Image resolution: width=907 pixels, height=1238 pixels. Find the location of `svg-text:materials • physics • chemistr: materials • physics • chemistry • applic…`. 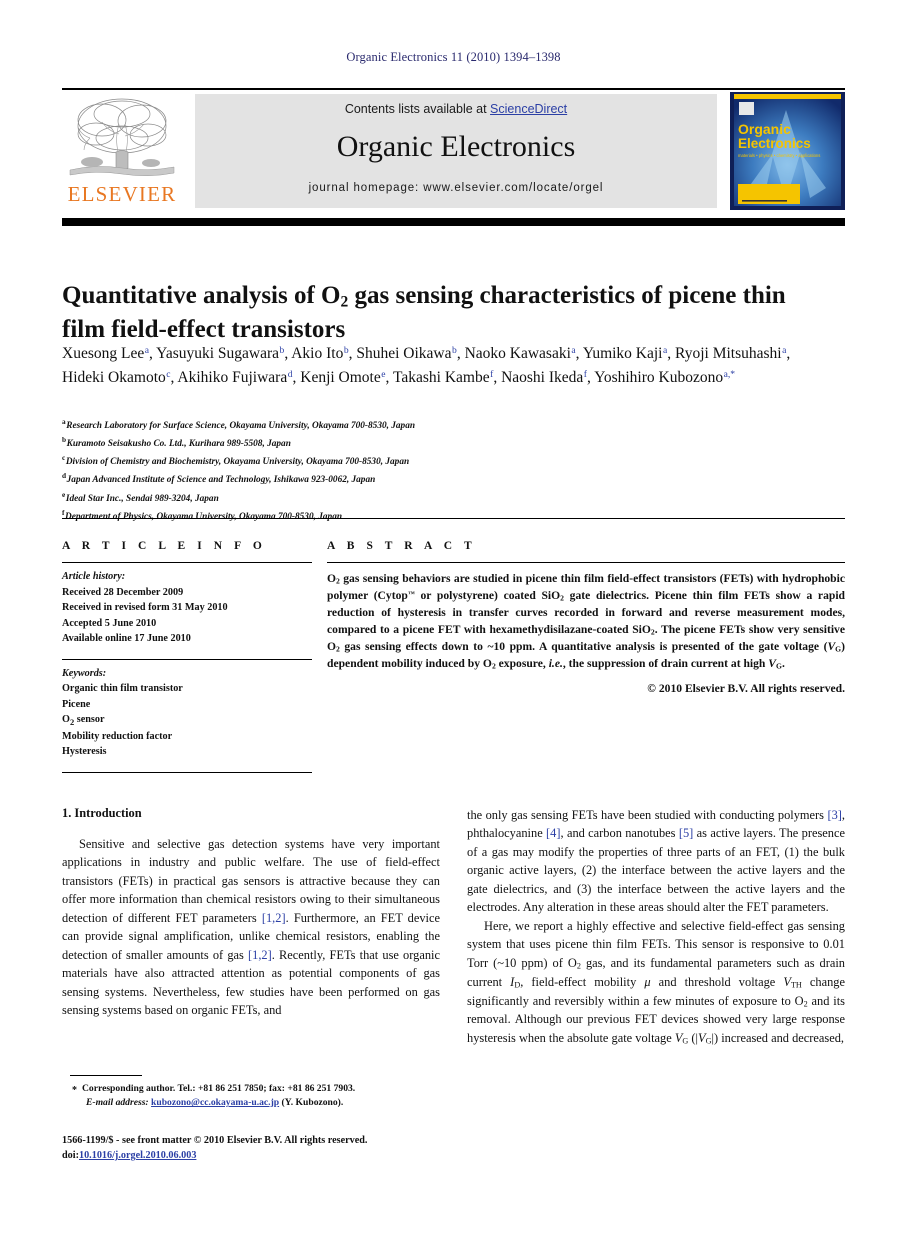

svg-text:materials • physics • chemistr: materials • physics • chemistry • applic… is located at coordinates (779, 155).